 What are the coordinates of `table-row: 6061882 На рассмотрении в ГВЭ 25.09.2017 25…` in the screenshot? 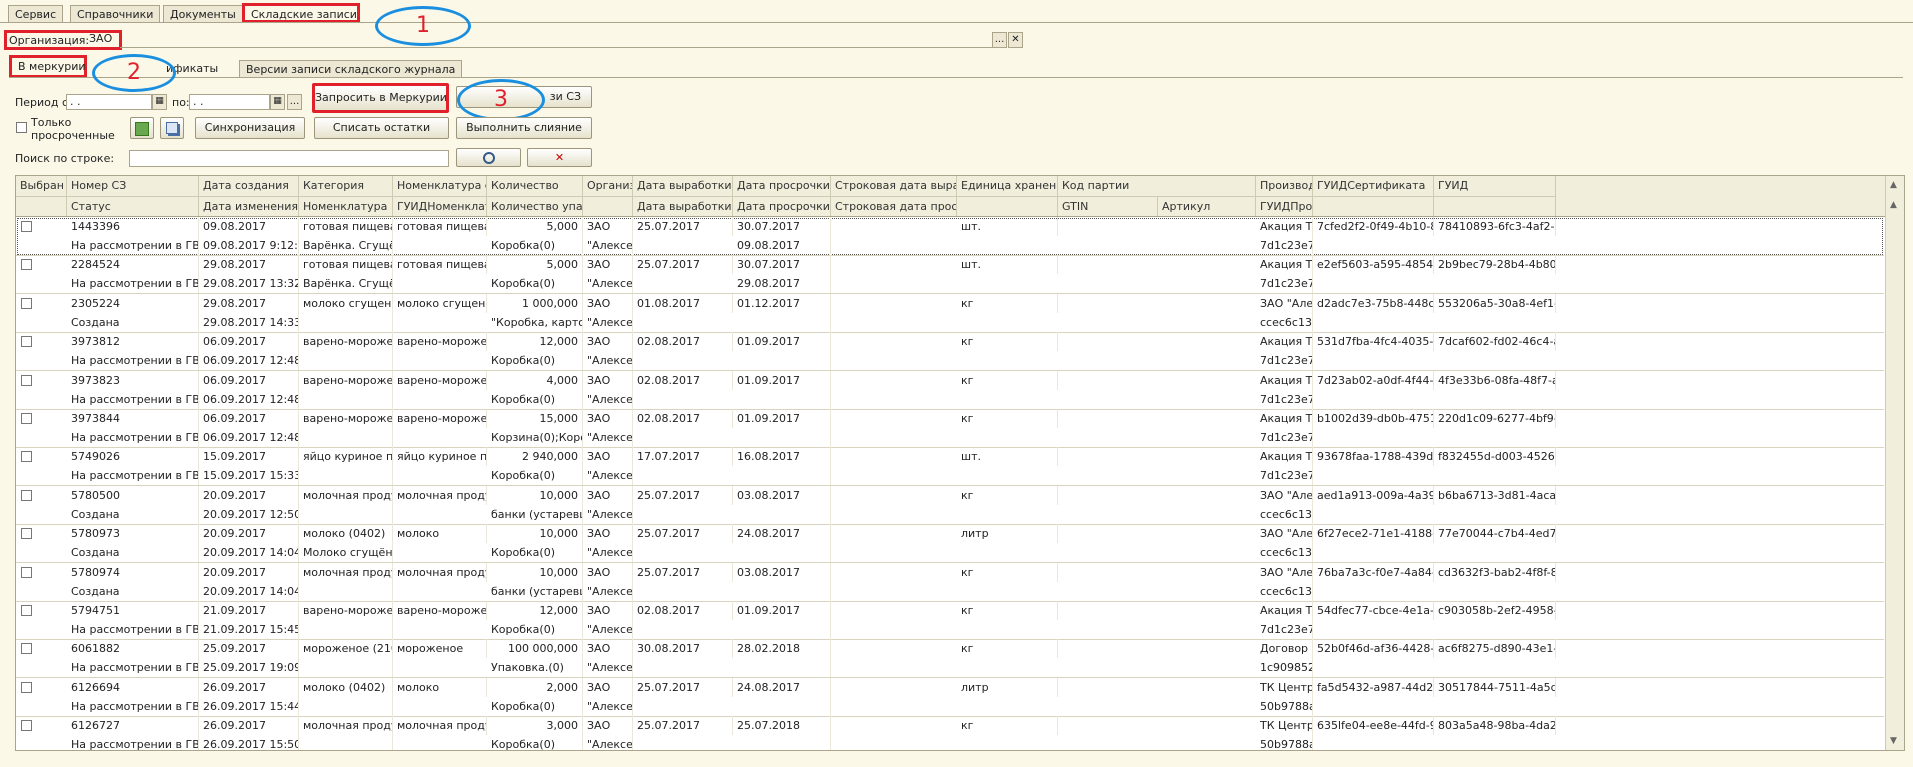 It's located at (950, 659).